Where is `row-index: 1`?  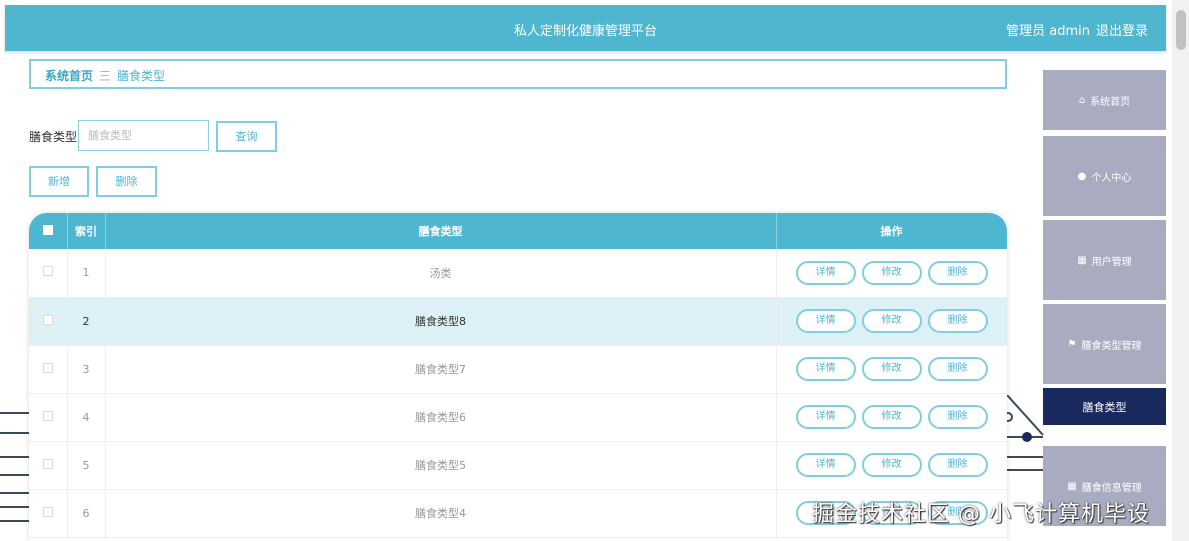
row-index: 1 is located at coordinates (86, 273).